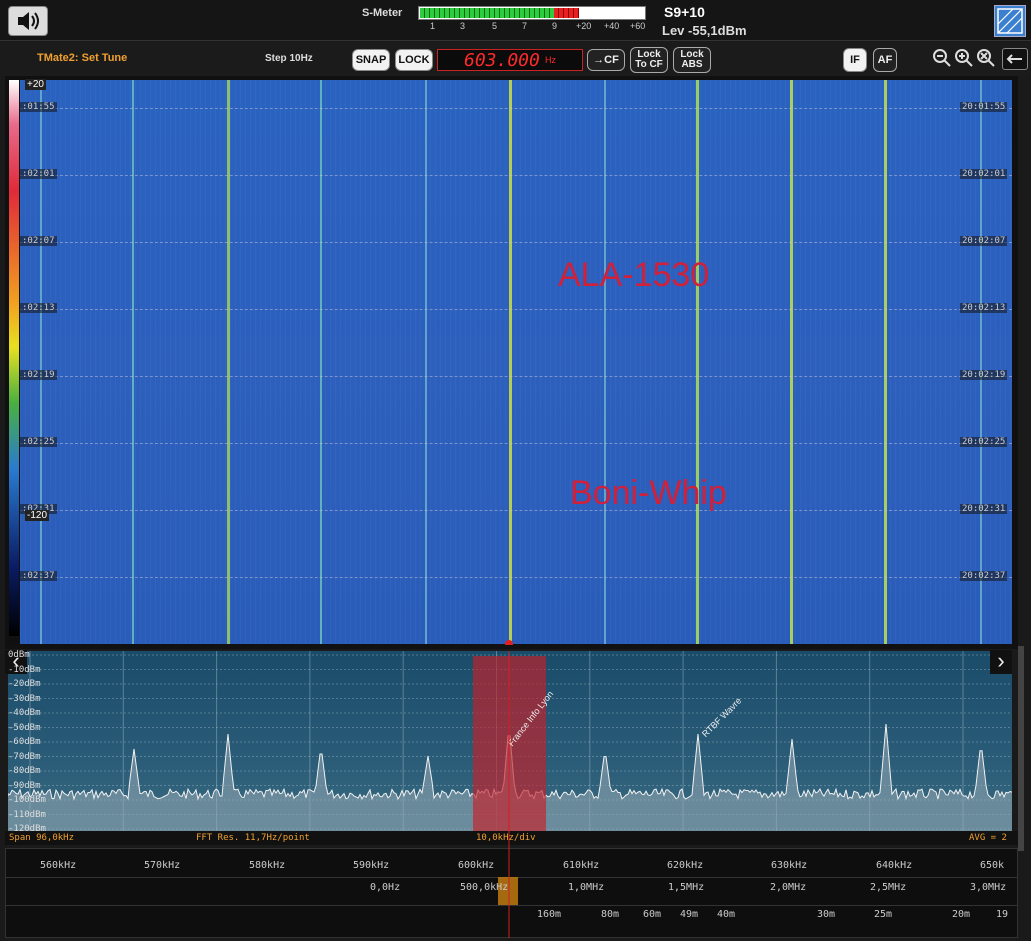 The image size is (1031, 941). Describe the element at coordinates (789, 865) in the screenshot. I see `khz-scale-label: 630kHz` at that location.